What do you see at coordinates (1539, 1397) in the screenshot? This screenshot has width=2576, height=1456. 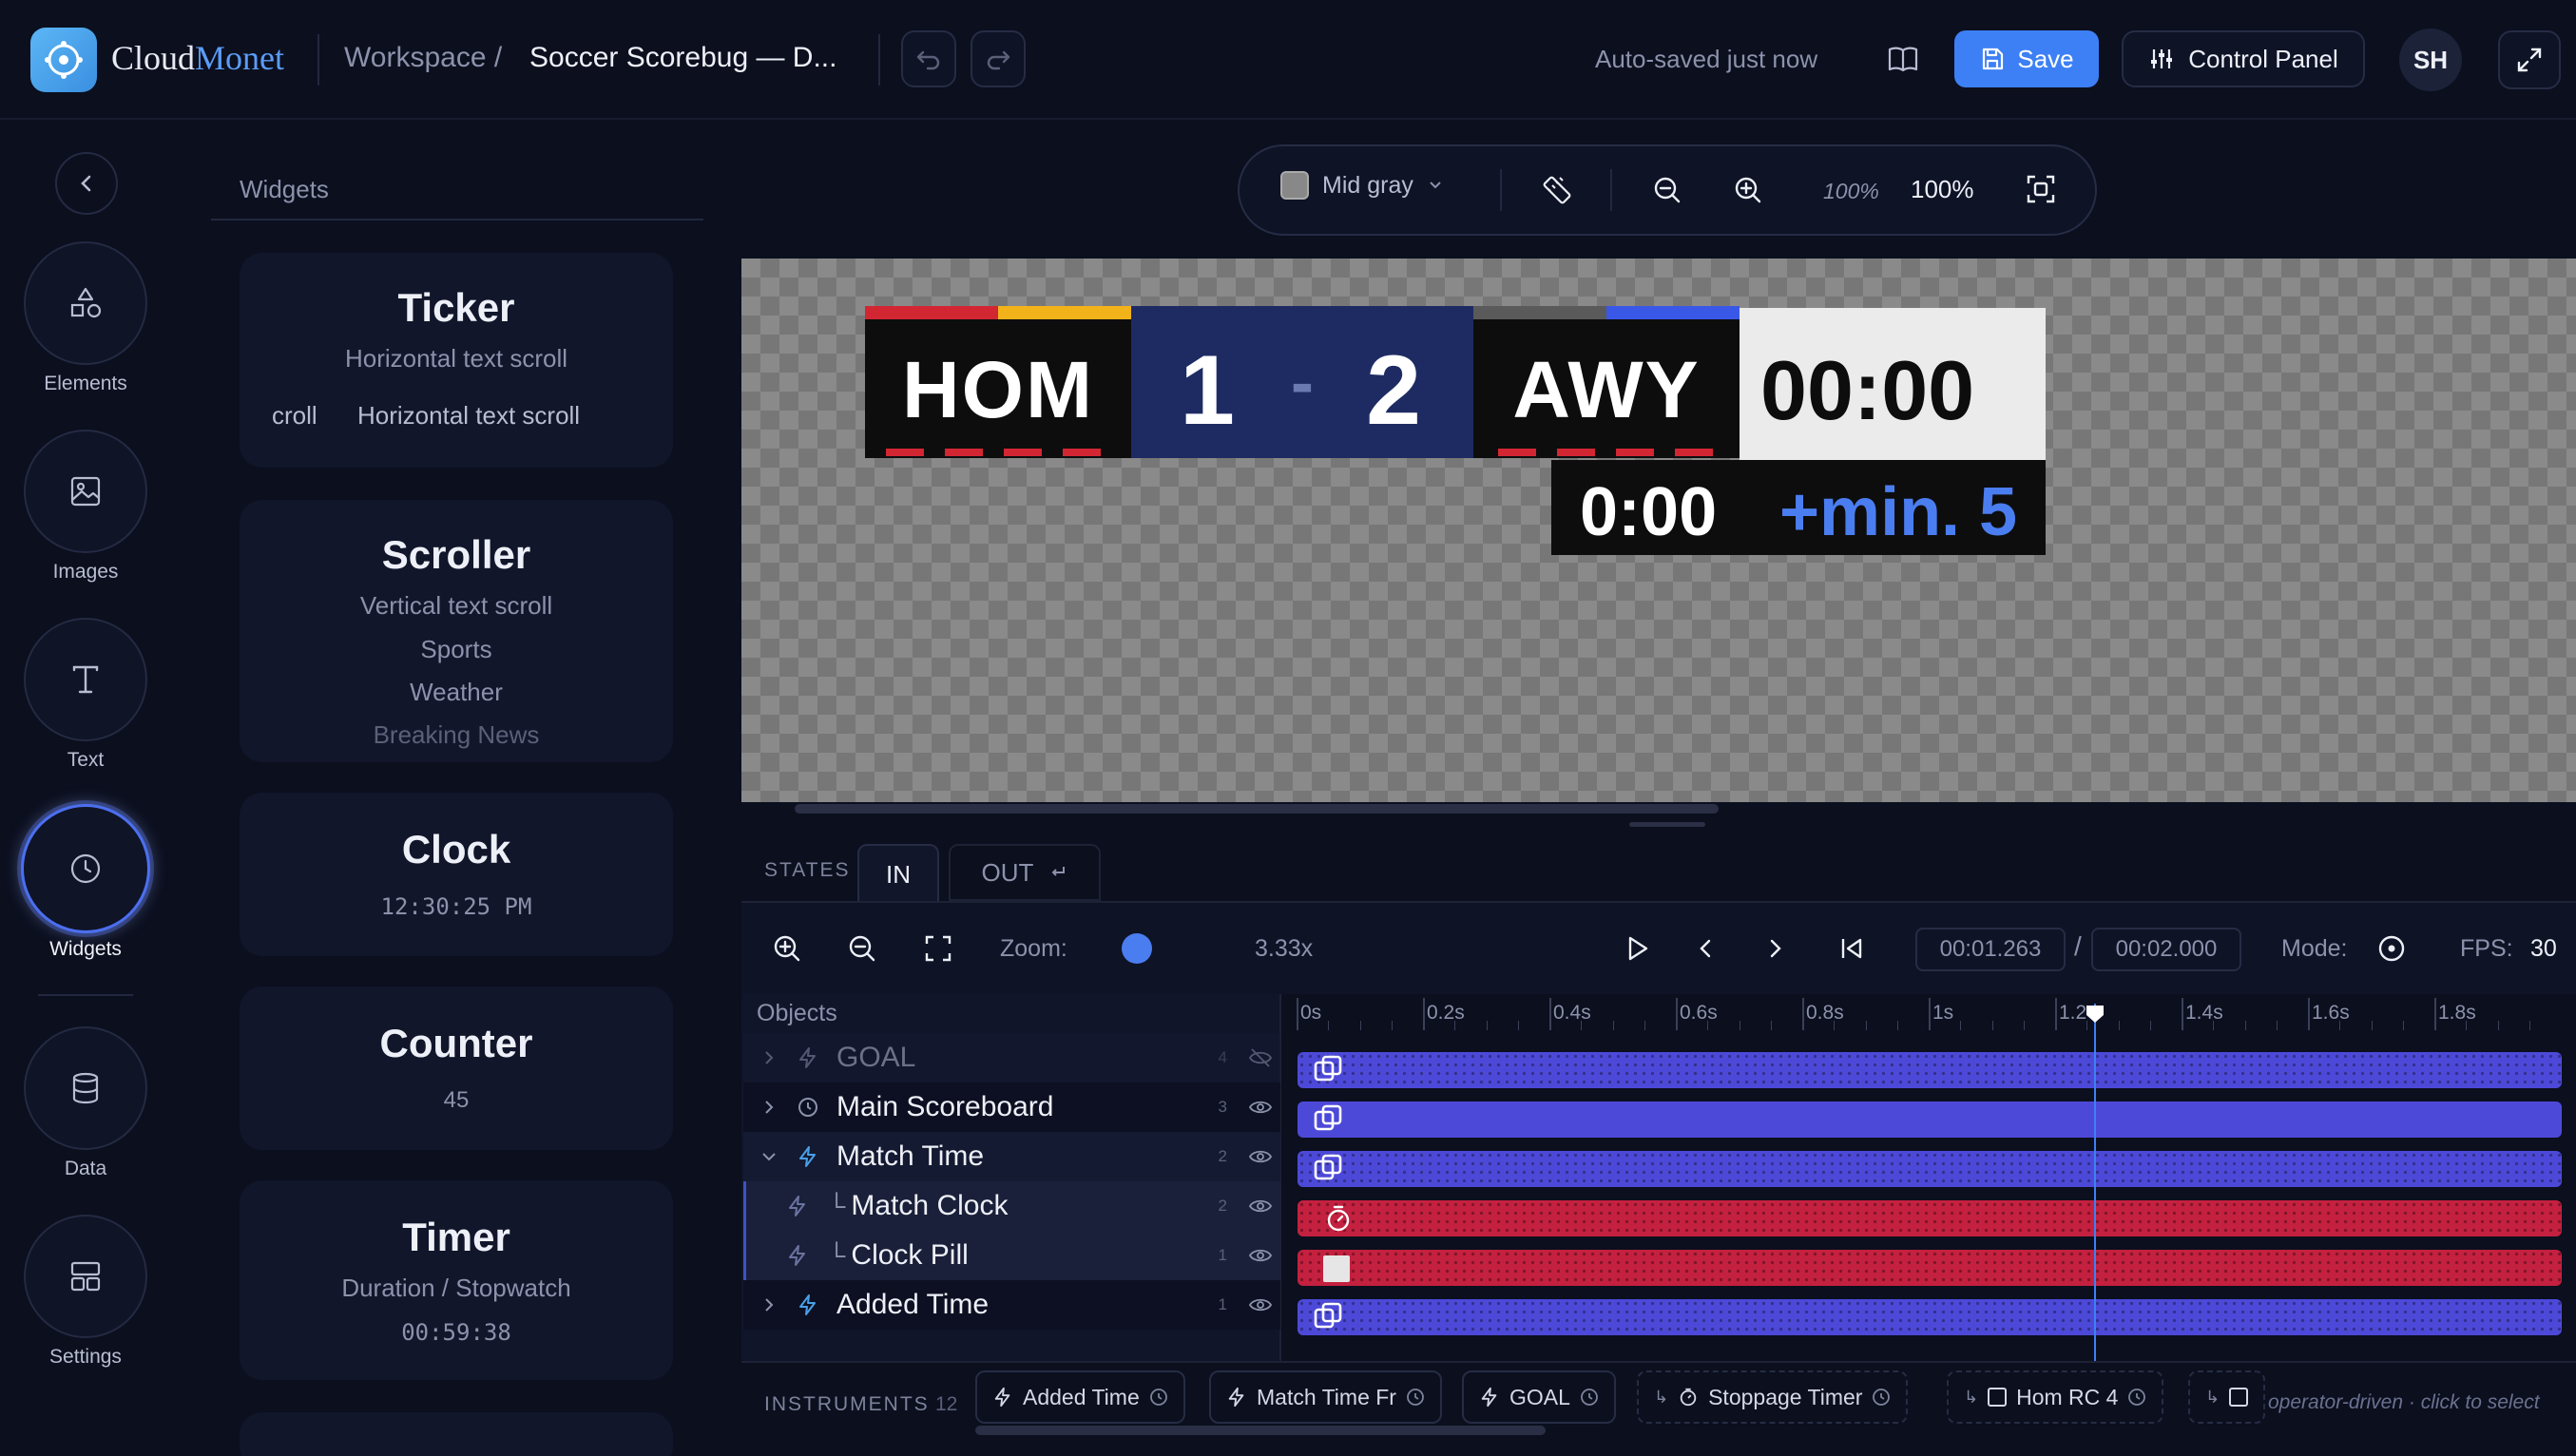 I see `instrument-chip-goal: GOAL` at bounding box center [1539, 1397].